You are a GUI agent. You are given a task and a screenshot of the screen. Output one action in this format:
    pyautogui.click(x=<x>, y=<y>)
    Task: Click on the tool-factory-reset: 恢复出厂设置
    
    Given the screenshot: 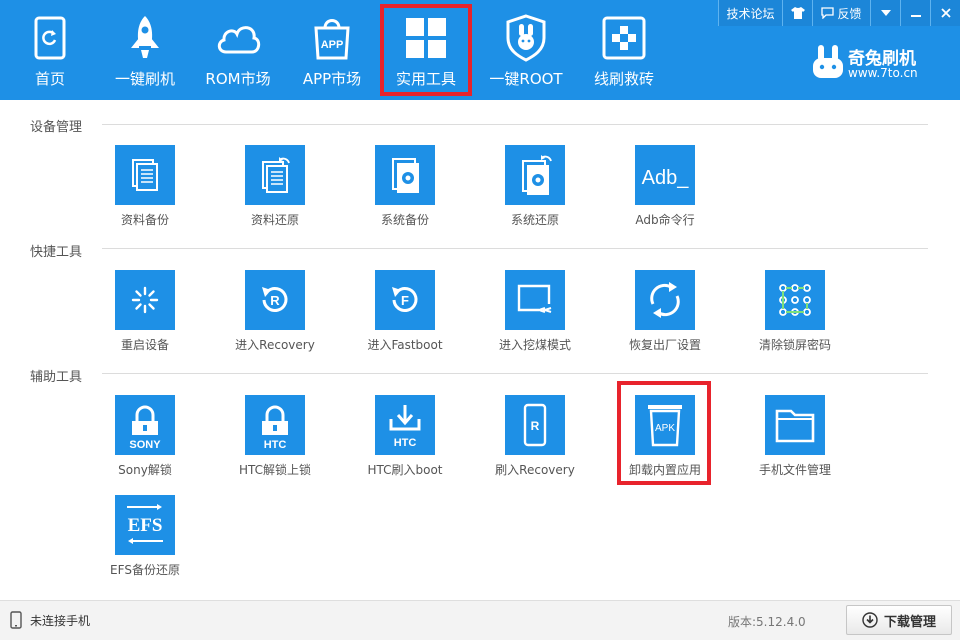 What is the action you would take?
    pyautogui.click(x=665, y=315)
    